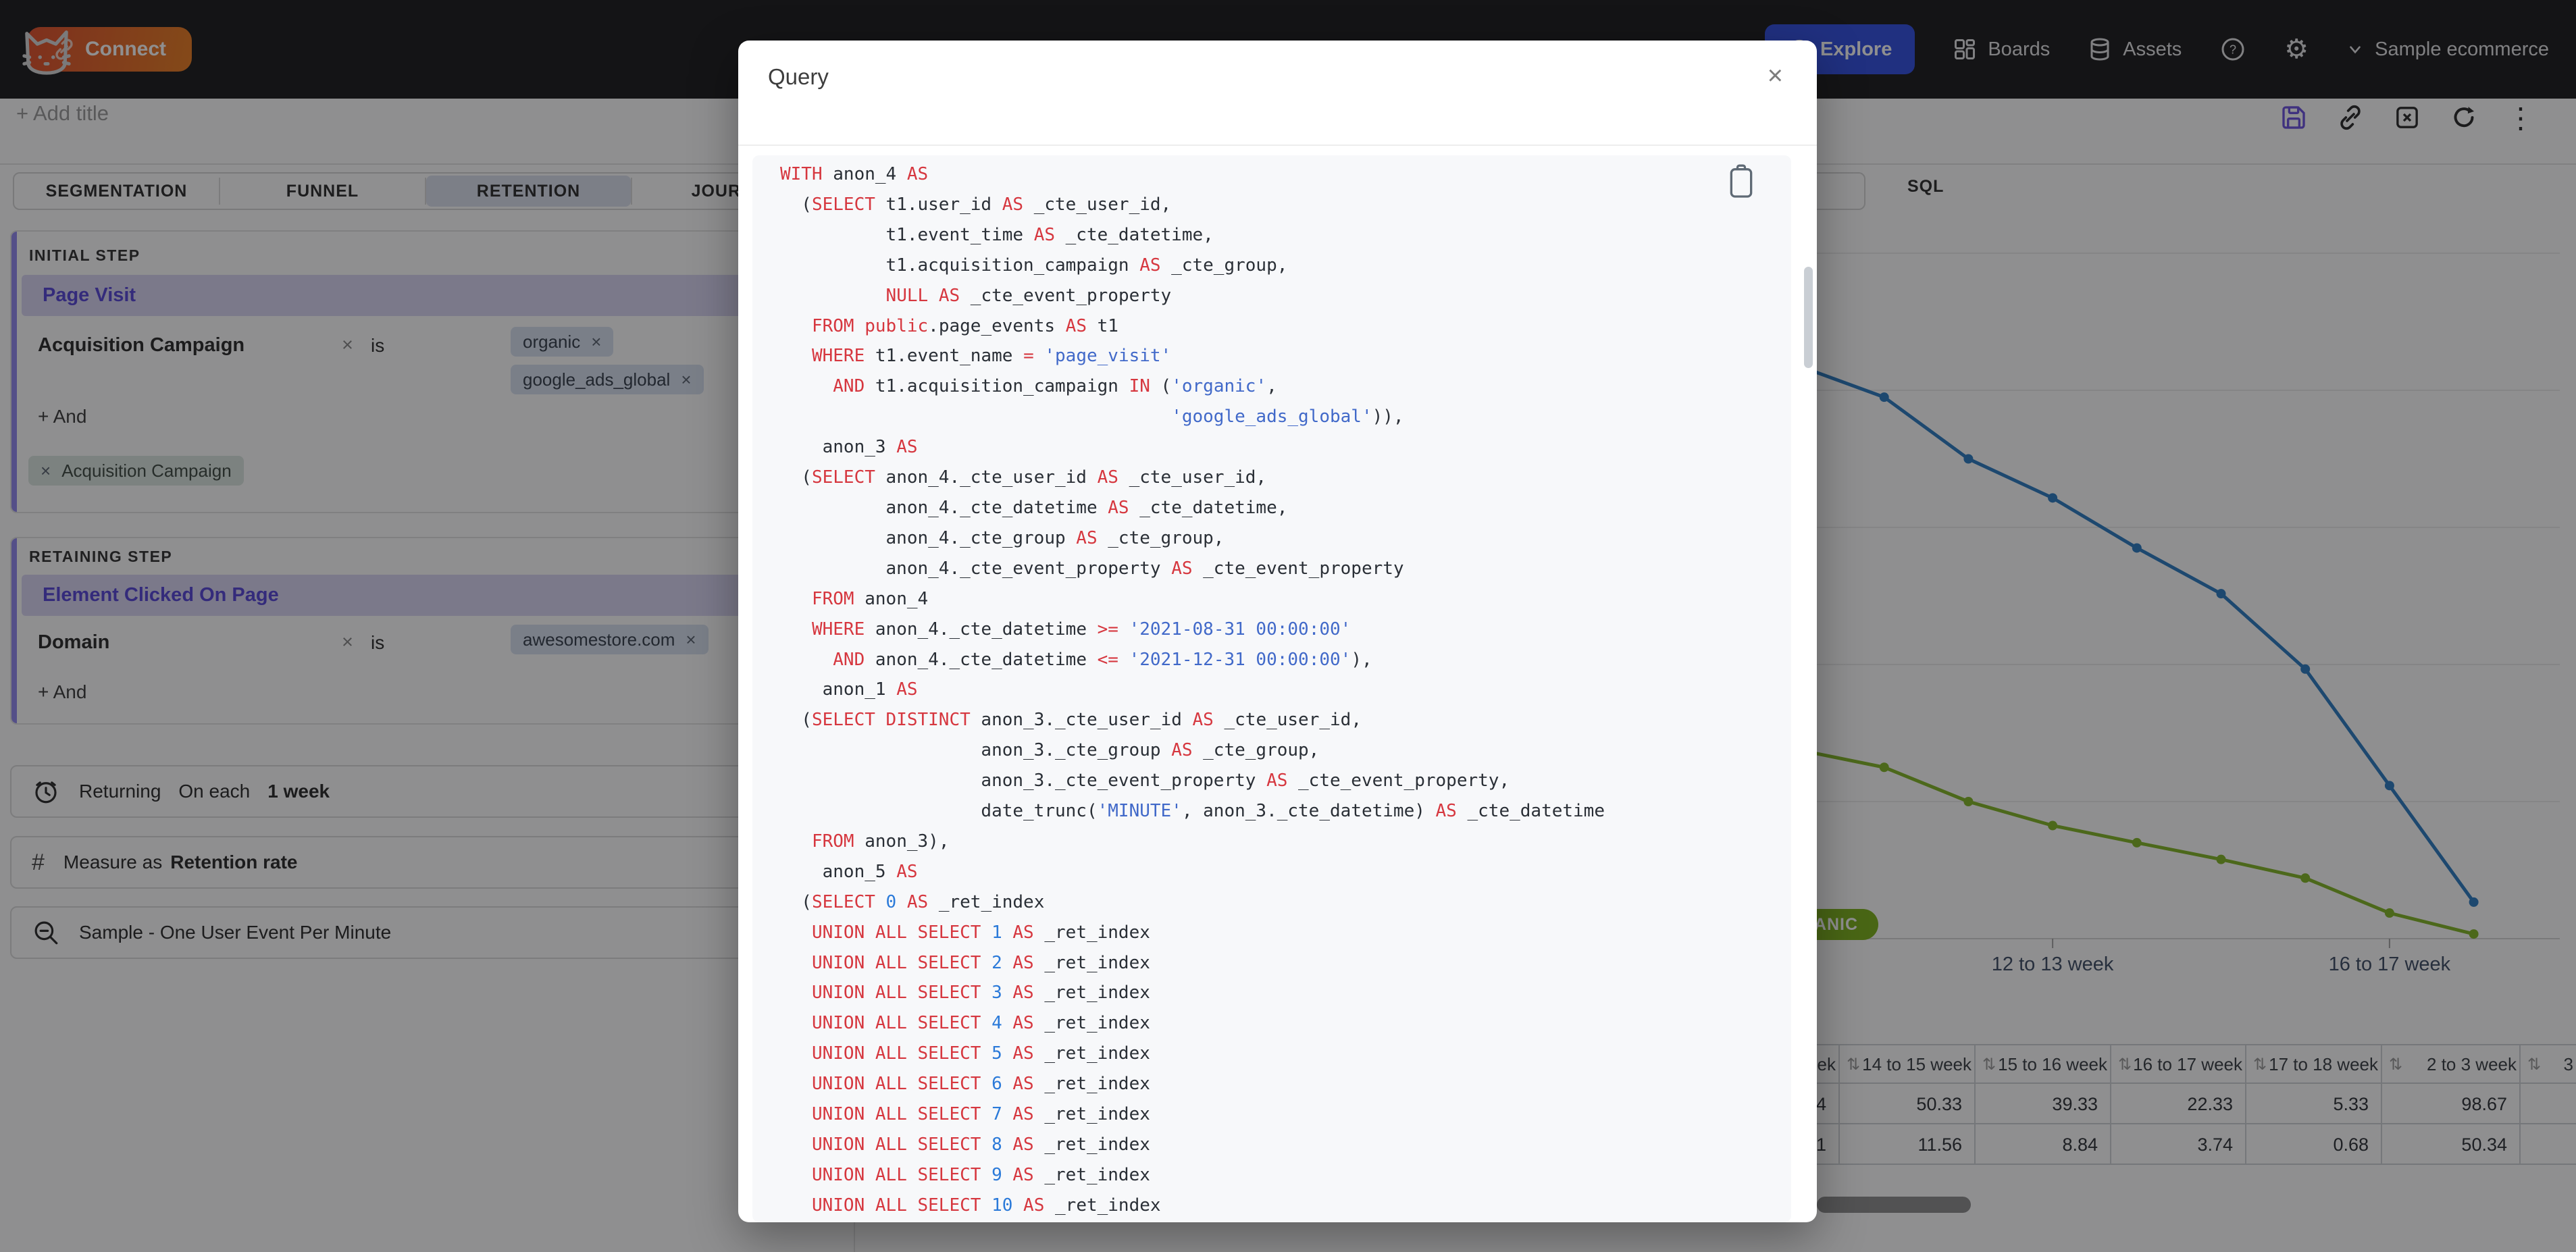 The image size is (2576, 1252). Describe the element at coordinates (1050, 751) in the screenshot. I see `code-line: anon_3._cte_group AS _cte_group,` at that location.